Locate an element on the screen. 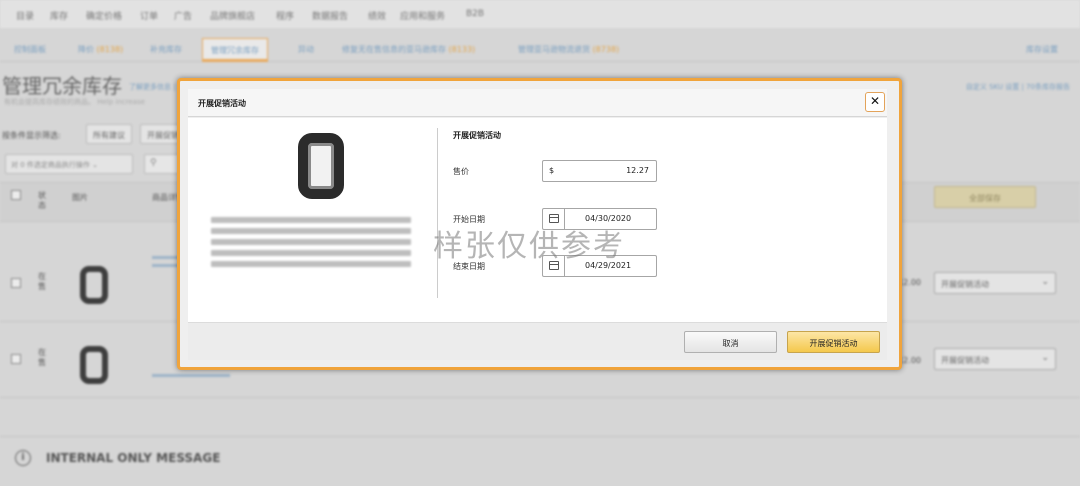 Image resolution: width=1080 pixels, height=486 pixels. bulk-action-label: 对 0 件选定商品执行操作 is located at coordinates (50, 165).